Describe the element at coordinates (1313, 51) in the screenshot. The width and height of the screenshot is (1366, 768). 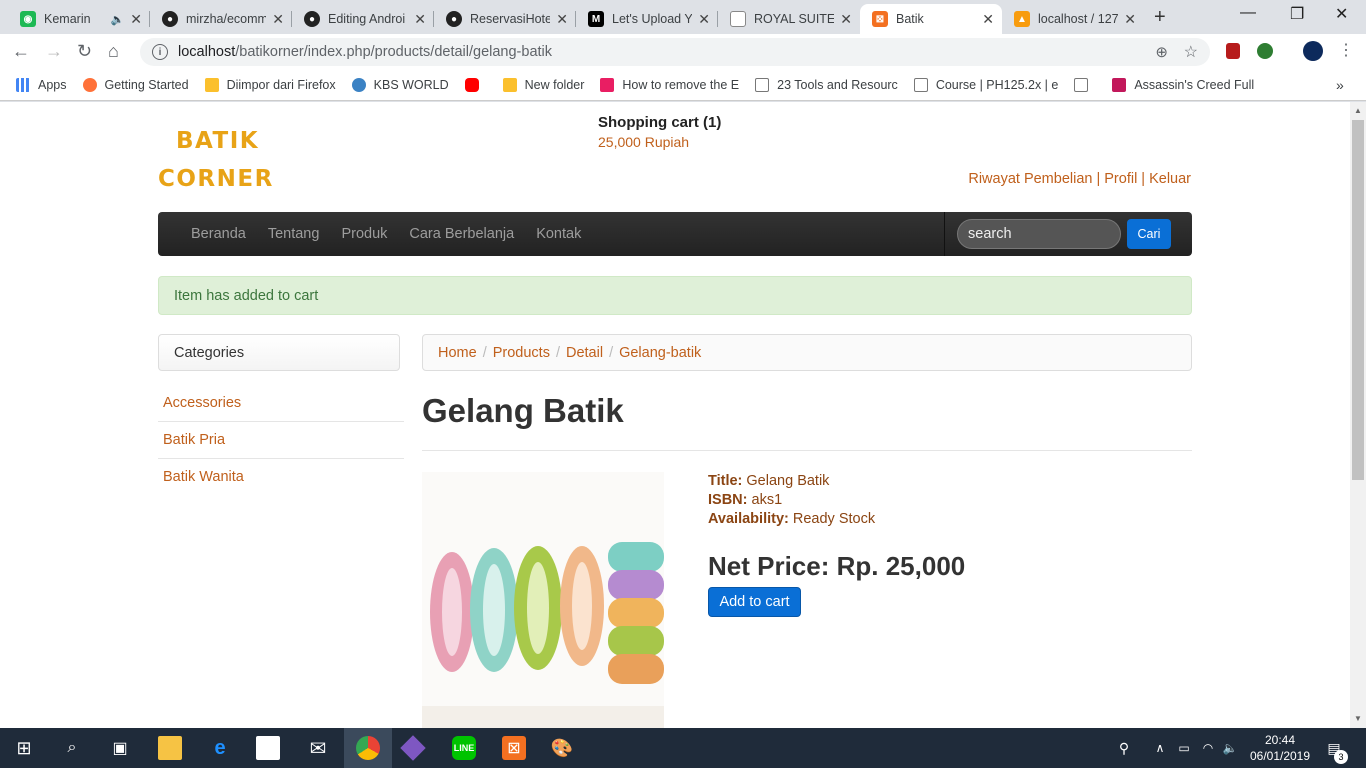
I see `profile-avatar` at that location.